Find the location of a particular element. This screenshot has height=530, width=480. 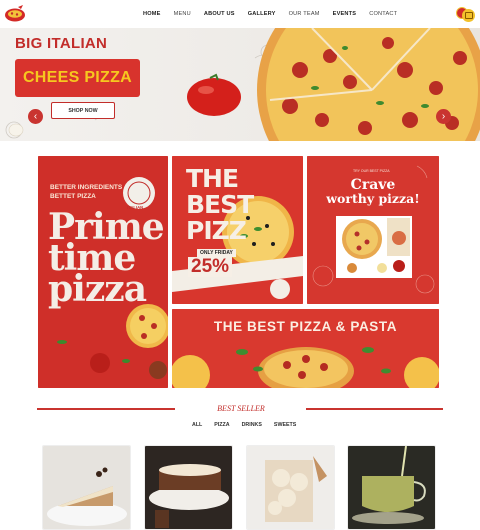

product-card-pie is located at coordinates (86, 487).